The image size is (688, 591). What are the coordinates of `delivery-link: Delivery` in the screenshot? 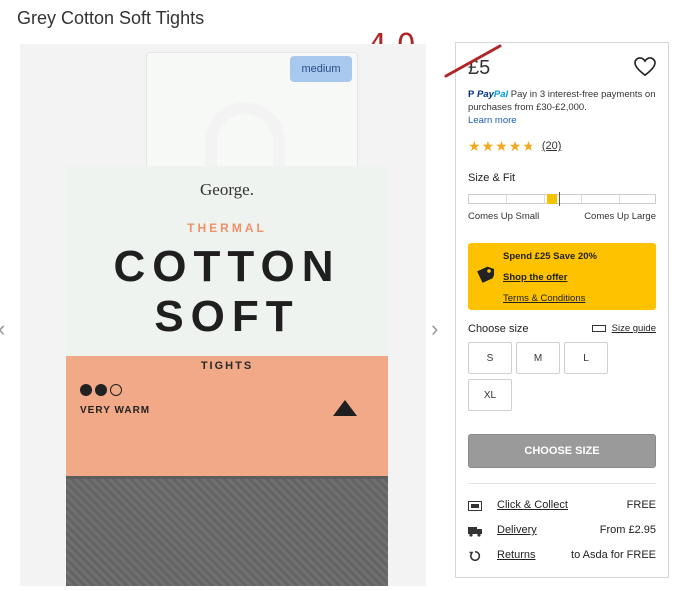 It's located at (517, 530).